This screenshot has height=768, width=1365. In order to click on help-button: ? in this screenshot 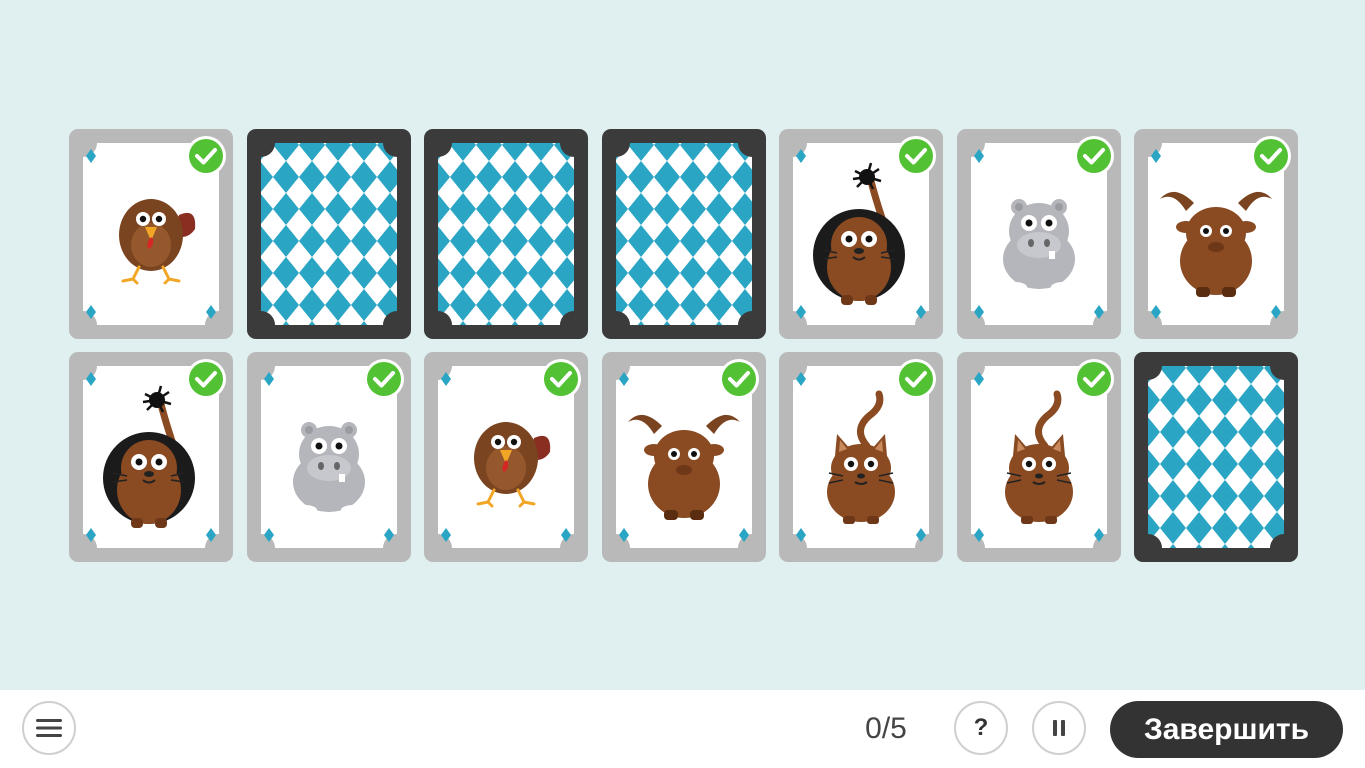, I will do `click(981, 728)`.